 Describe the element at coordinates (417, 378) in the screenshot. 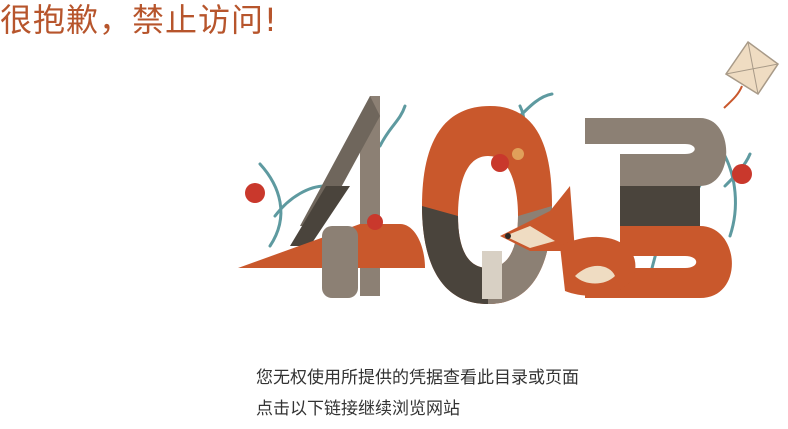

I see `access-denied-message: 您无权使用所提供的凭据查看此目录或页面` at that location.